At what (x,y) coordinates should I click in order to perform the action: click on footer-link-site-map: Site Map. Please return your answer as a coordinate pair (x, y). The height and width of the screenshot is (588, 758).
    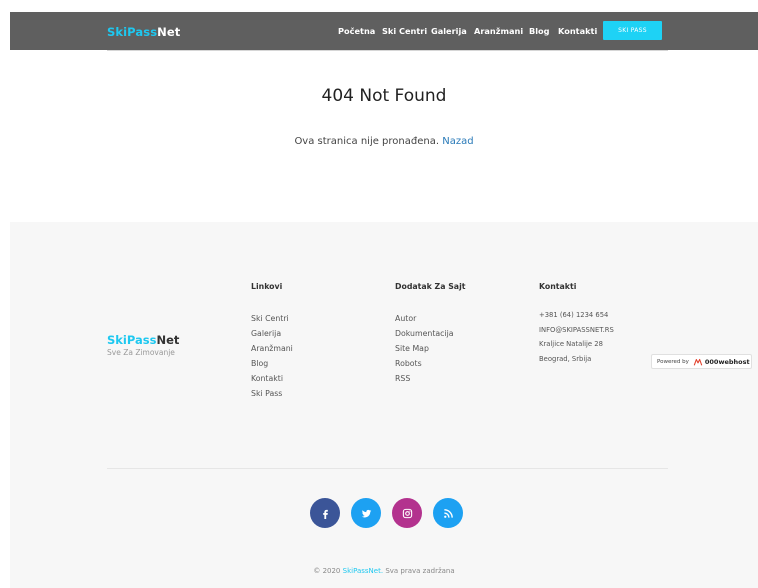
    Looking at the image, I should click on (424, 348).